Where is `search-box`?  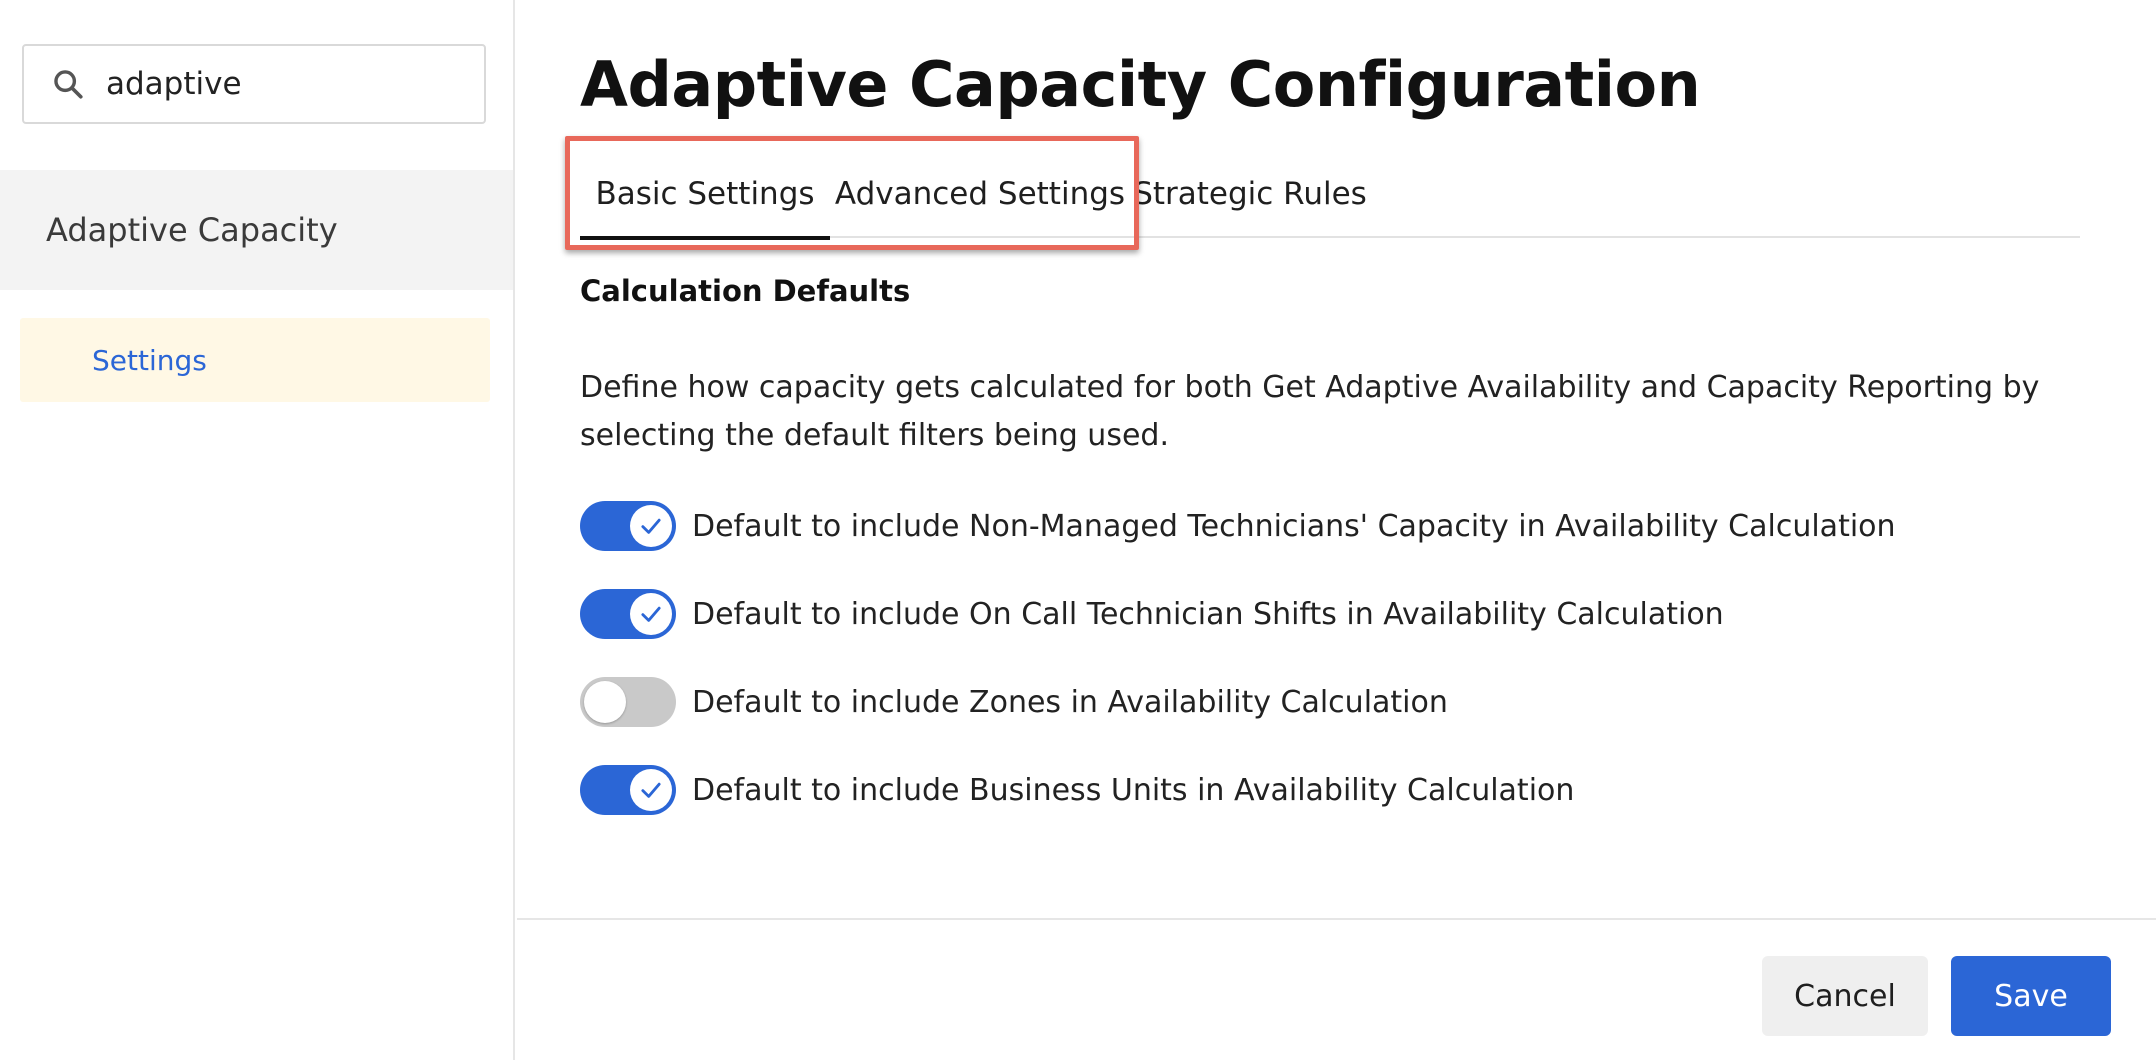
search-box is located at coordinates (254, 84).